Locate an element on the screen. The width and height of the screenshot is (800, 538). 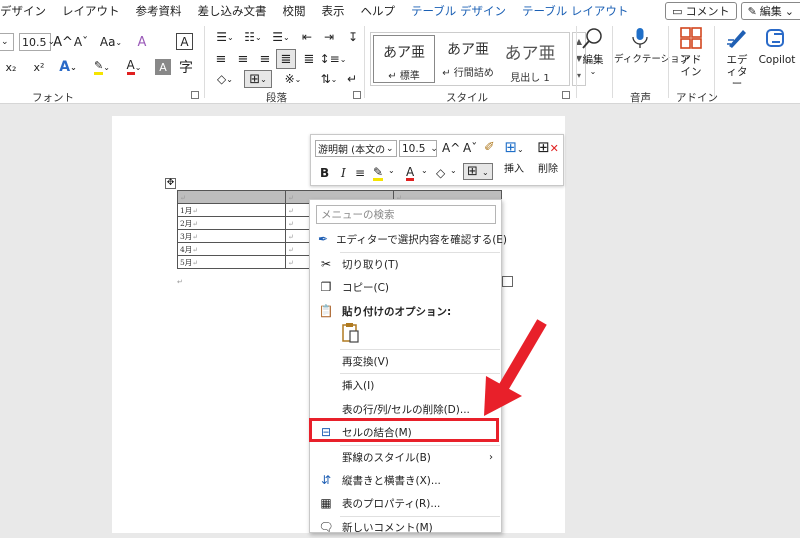
menu-item-border-styles: 罫線のスタイル(B) › is located at coordinates (405, 457).